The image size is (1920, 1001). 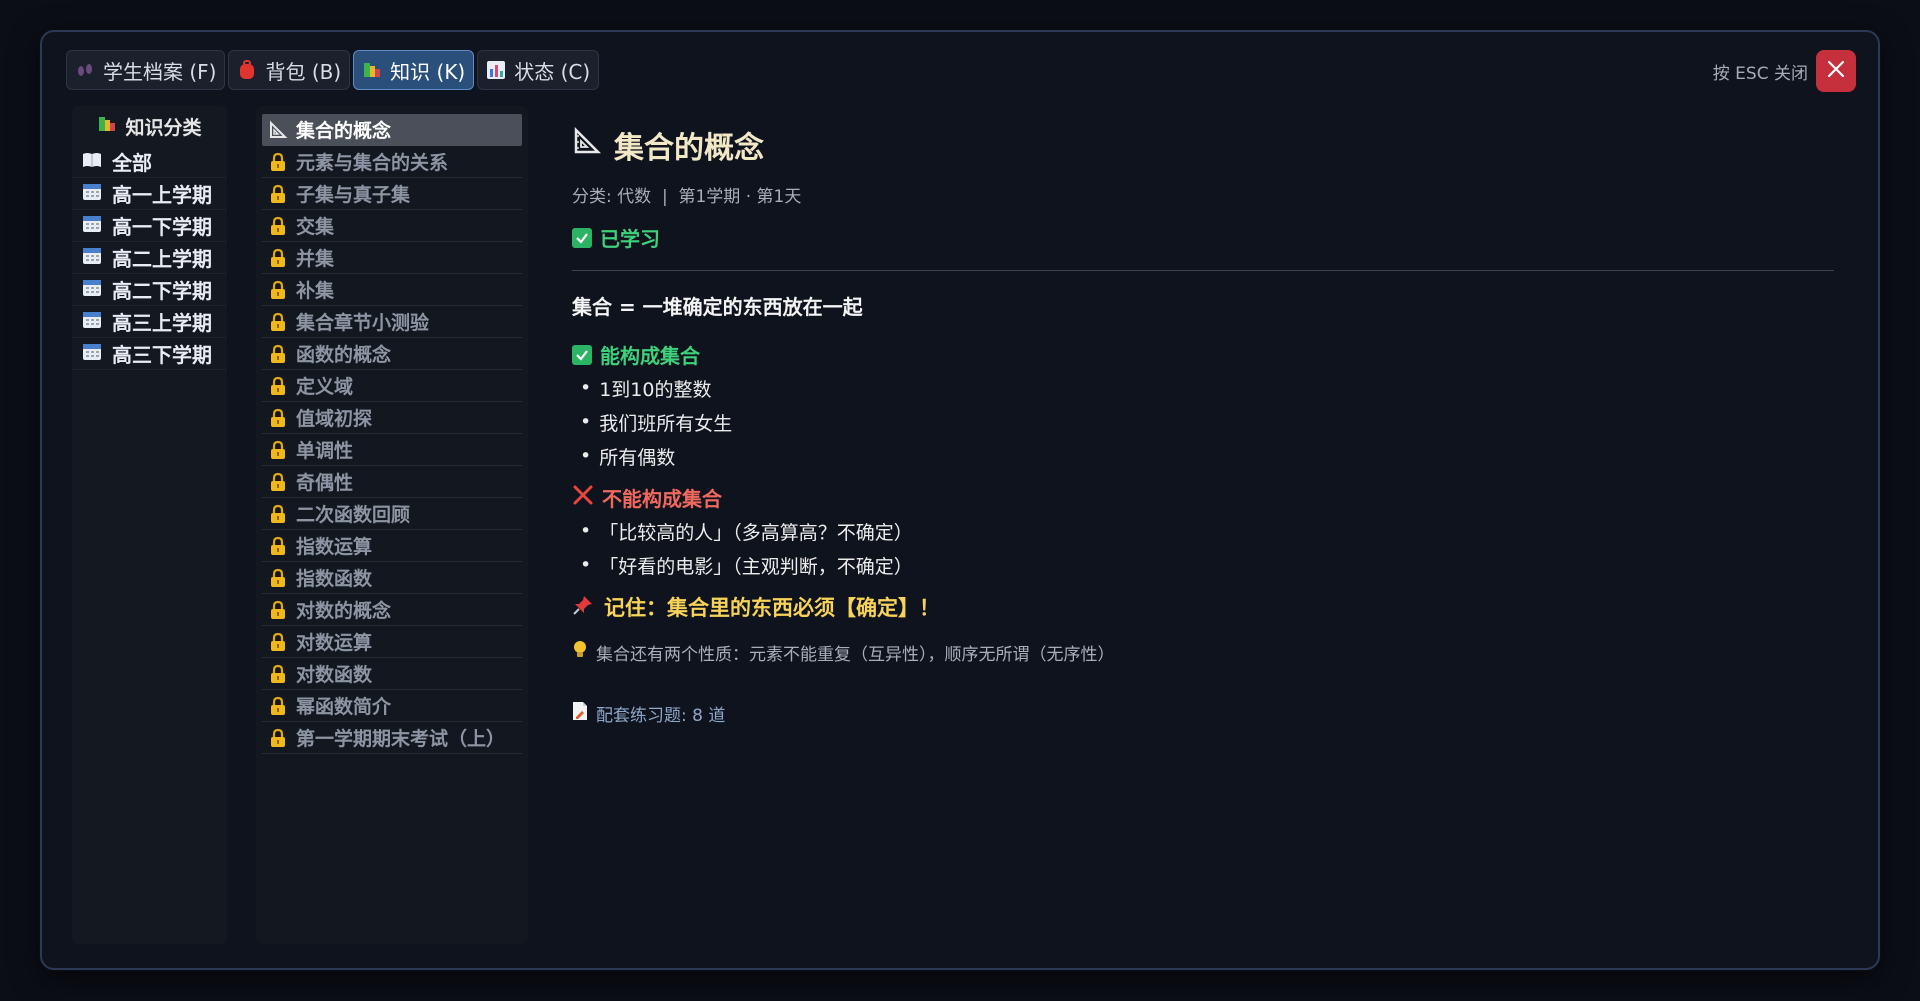 I want to click on topic-label: 值域初探, so click(x=334, y=419).